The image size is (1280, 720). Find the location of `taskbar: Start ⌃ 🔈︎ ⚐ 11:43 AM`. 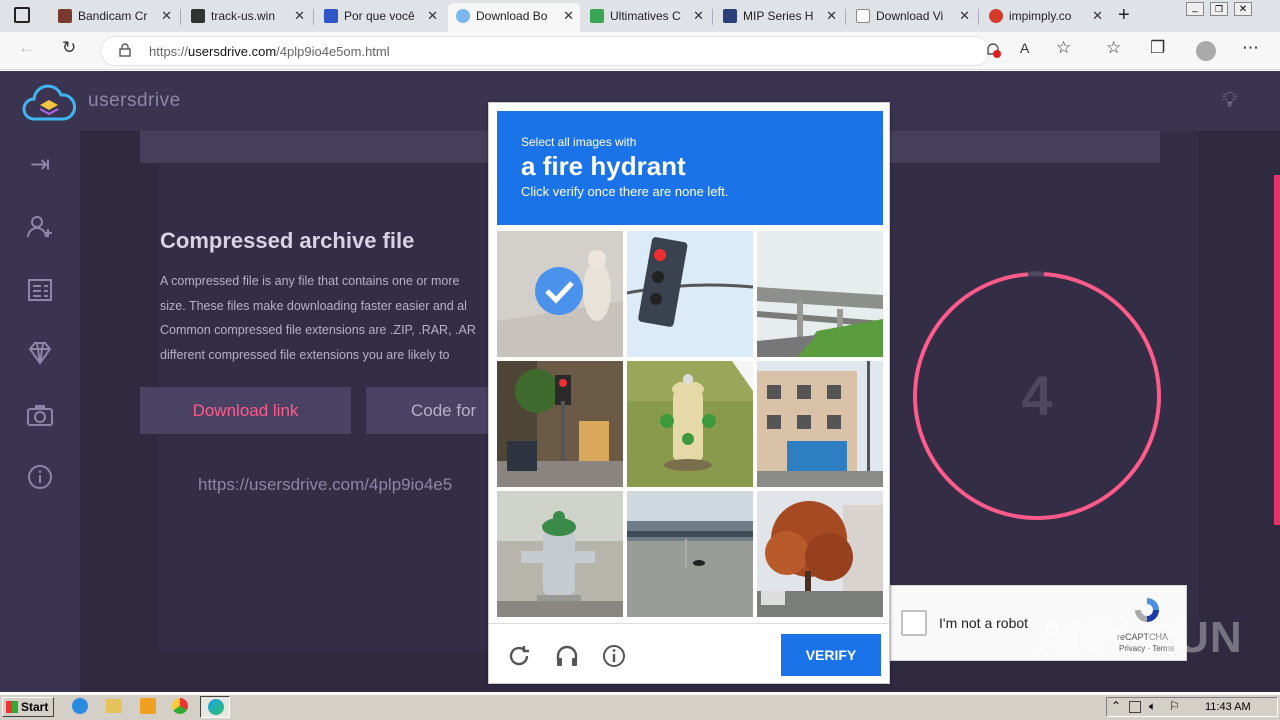

taskbar: Start ⌃ 🔈︎ ⚐ 11:43 AM is located at coordinates (640, 707).